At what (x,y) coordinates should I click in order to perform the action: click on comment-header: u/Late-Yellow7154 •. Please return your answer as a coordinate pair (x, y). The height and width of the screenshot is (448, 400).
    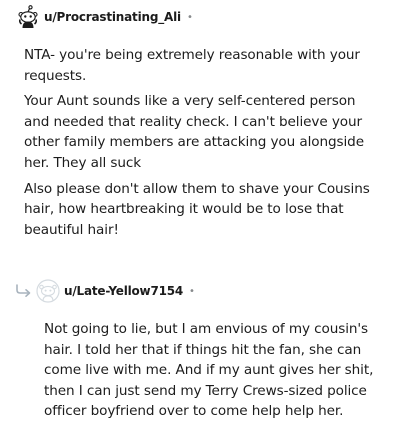
    Looking at the image, I should click on (104, 291).